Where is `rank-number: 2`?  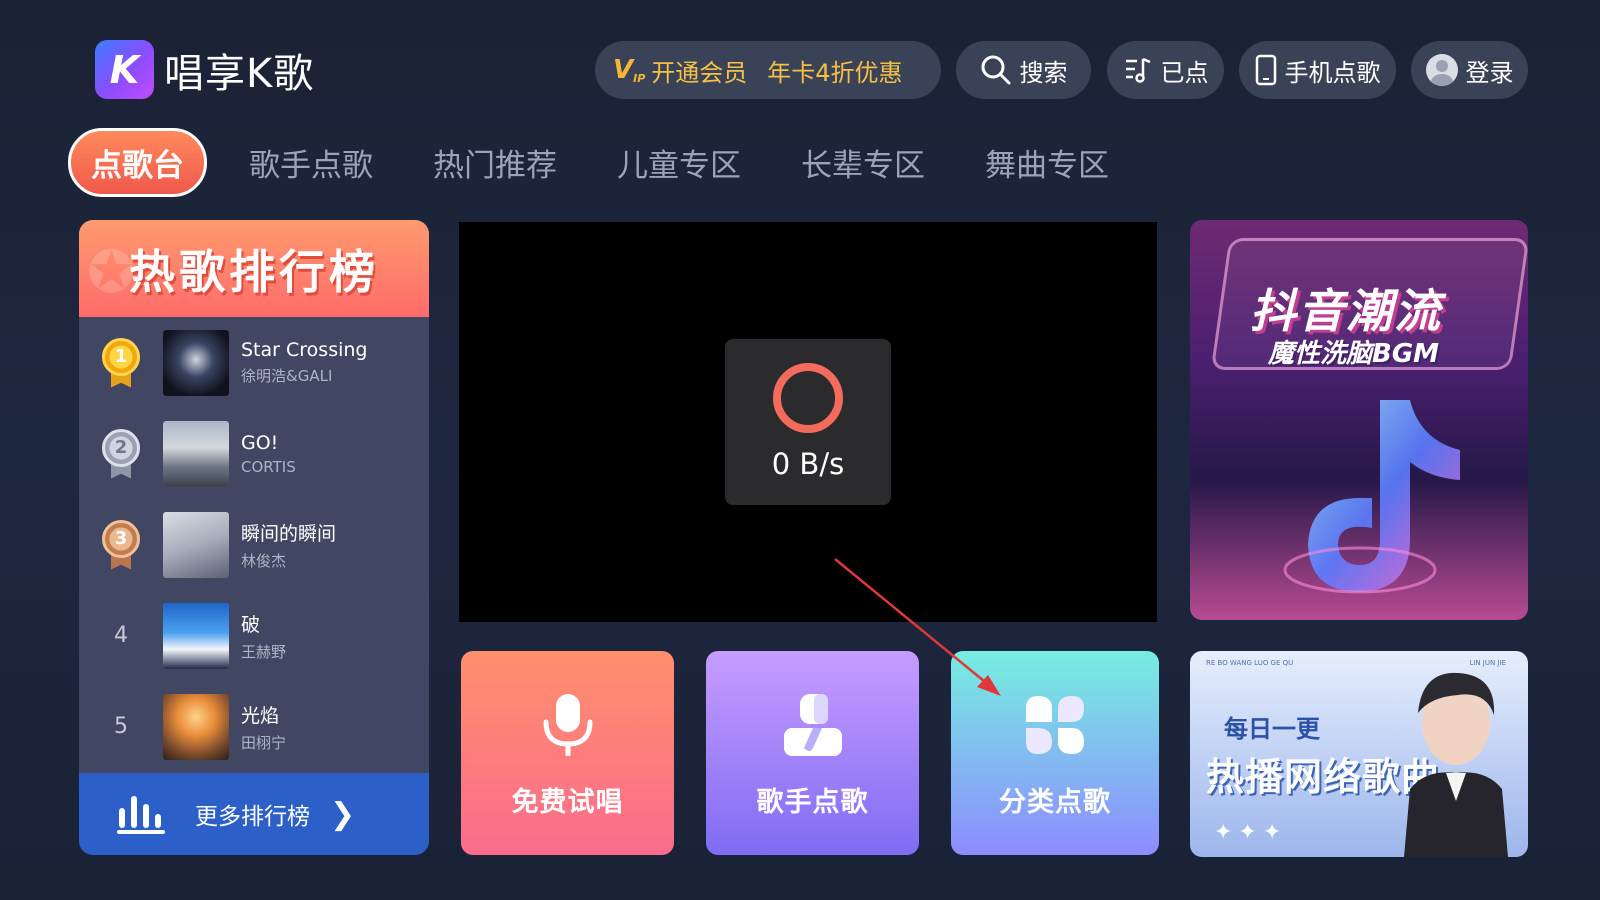 rank-number: 2 is located at coordinates (121, 447).